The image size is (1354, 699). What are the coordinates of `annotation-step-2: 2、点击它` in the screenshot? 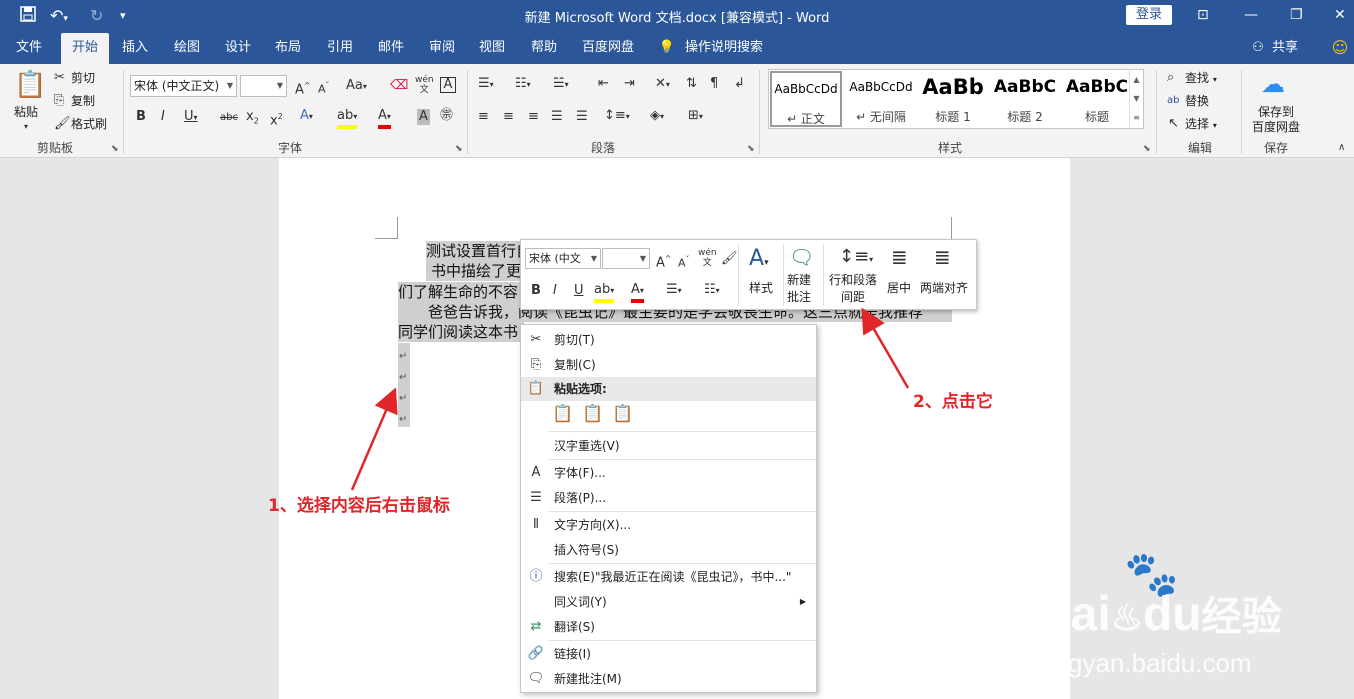 It's located at (953, 402).